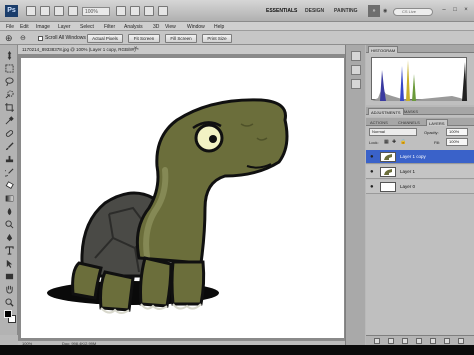  Describe the element at coordinates (64, 27) in the screenshot. I see `menu-layer: Layer` at that location.